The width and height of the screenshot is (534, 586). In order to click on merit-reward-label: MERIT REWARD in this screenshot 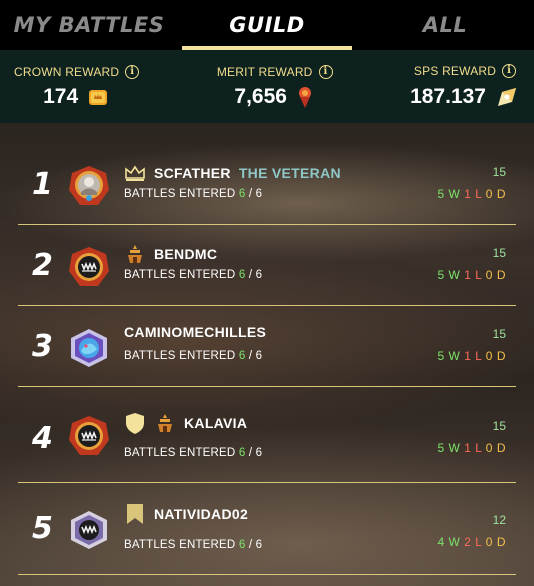, I will do `click(264, 71)`.